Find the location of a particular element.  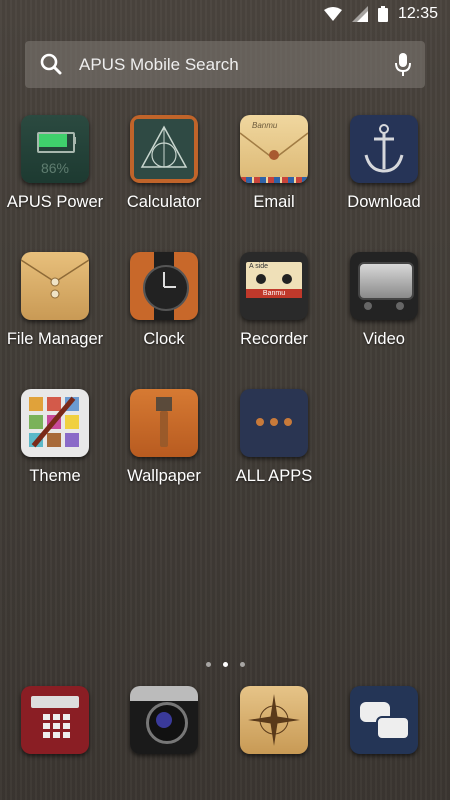

cassette-icon: A side Banmu is located at coordinates (274, 286).